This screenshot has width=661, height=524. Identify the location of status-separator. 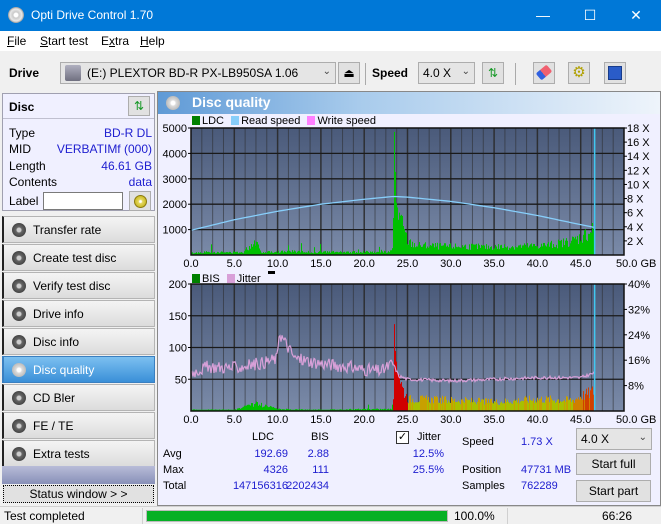
(507, 516).